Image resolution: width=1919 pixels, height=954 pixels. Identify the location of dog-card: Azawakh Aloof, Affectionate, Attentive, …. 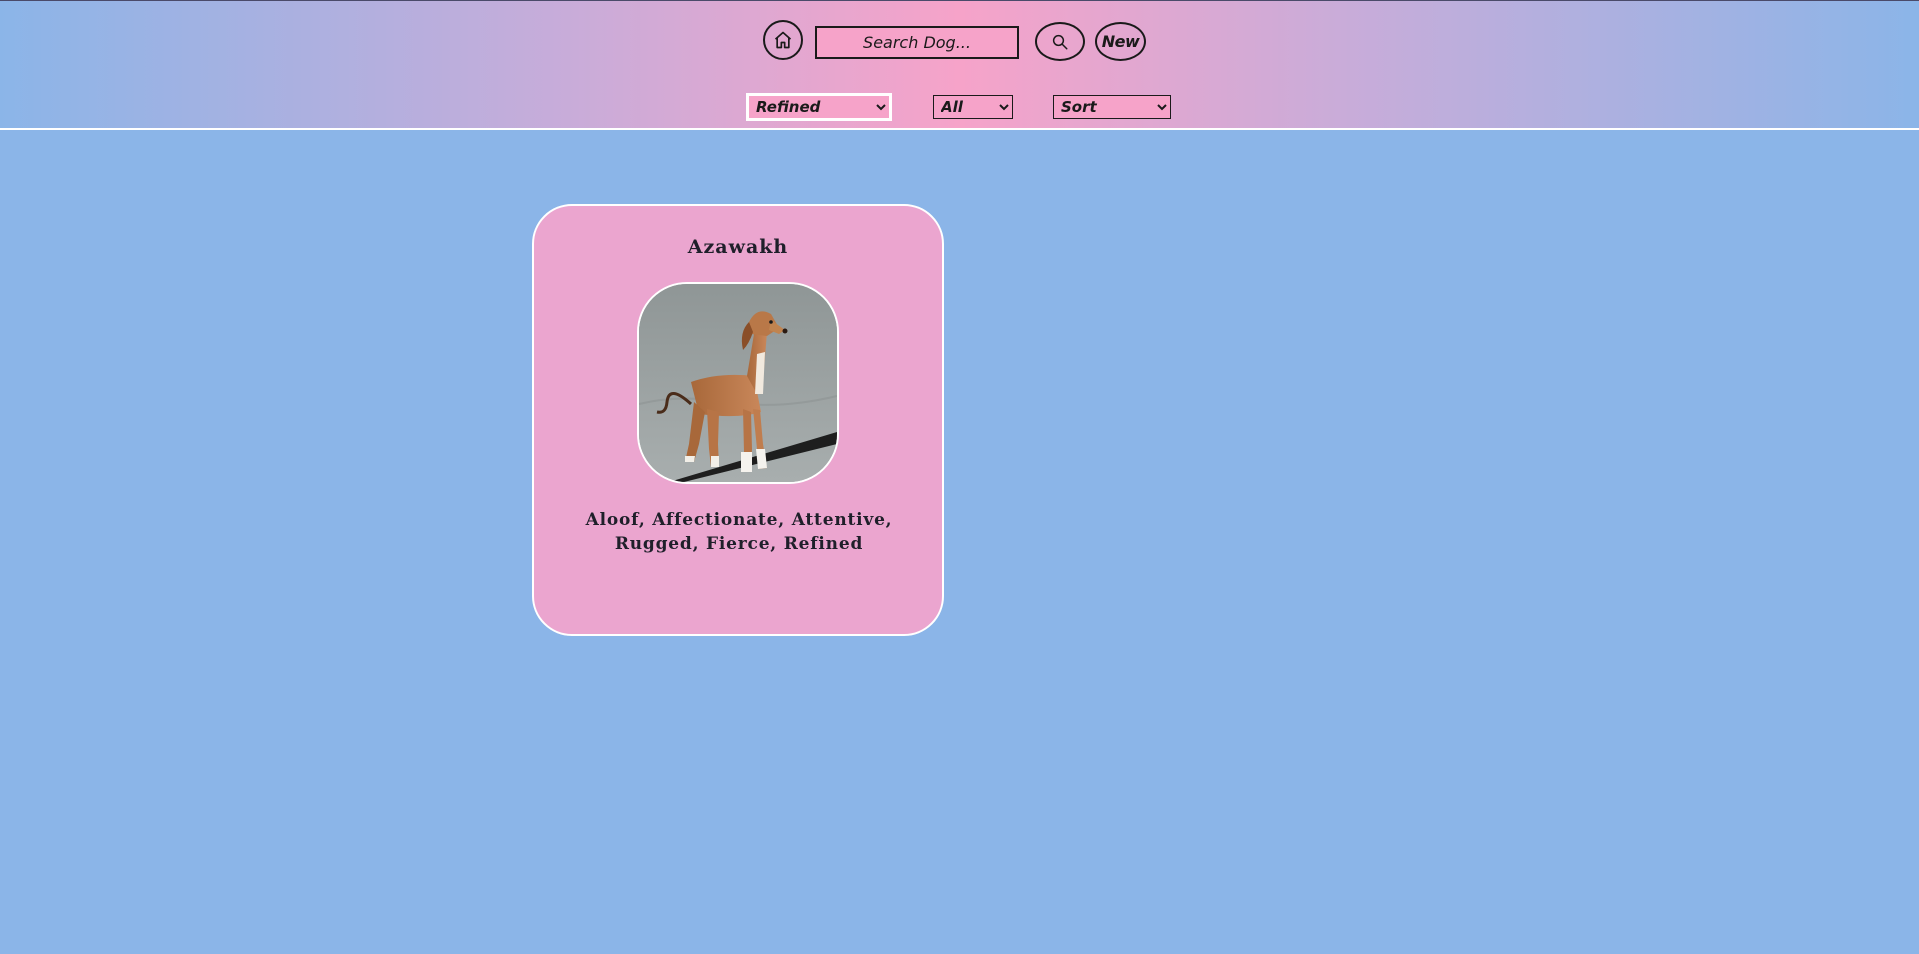
(738, 420).